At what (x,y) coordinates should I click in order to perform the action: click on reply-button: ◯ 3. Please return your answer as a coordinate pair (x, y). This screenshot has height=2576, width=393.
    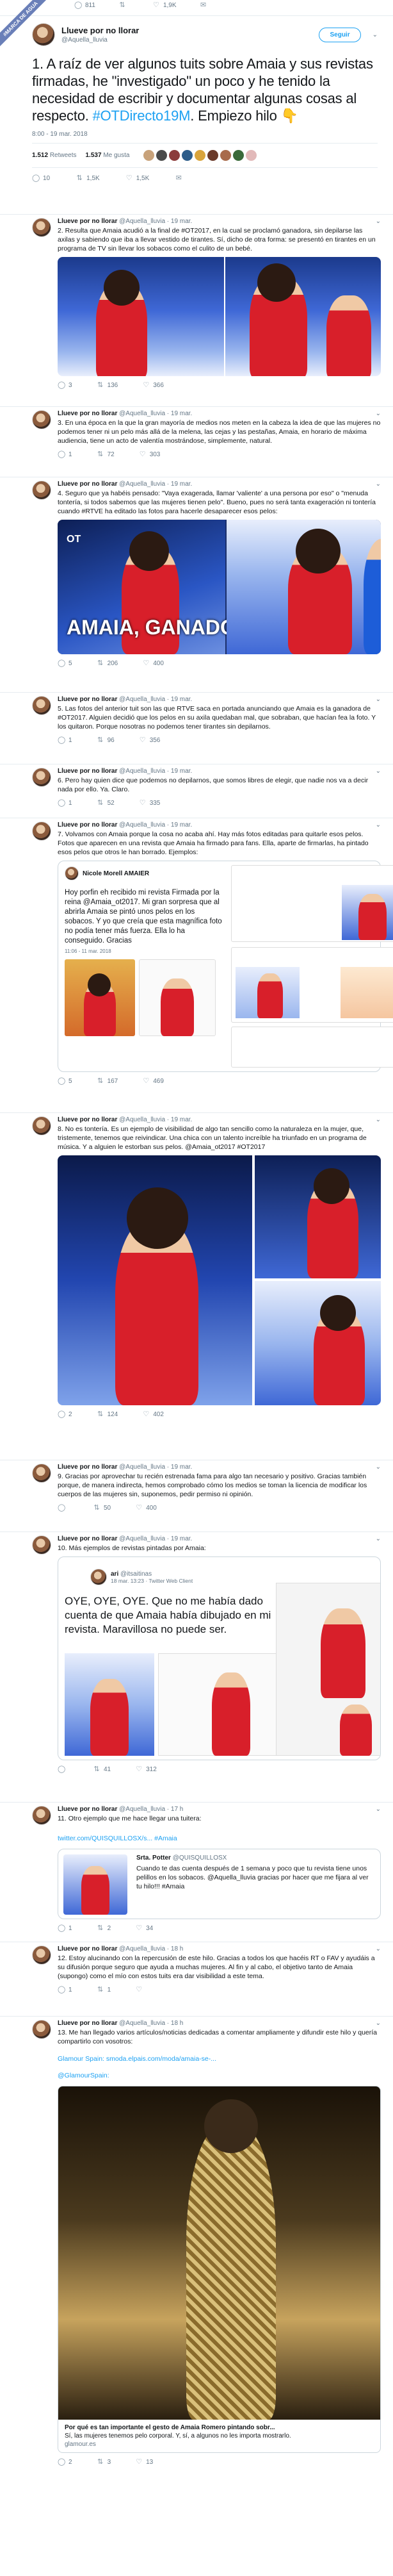
    Looking at the image, I should click on (65, 385).